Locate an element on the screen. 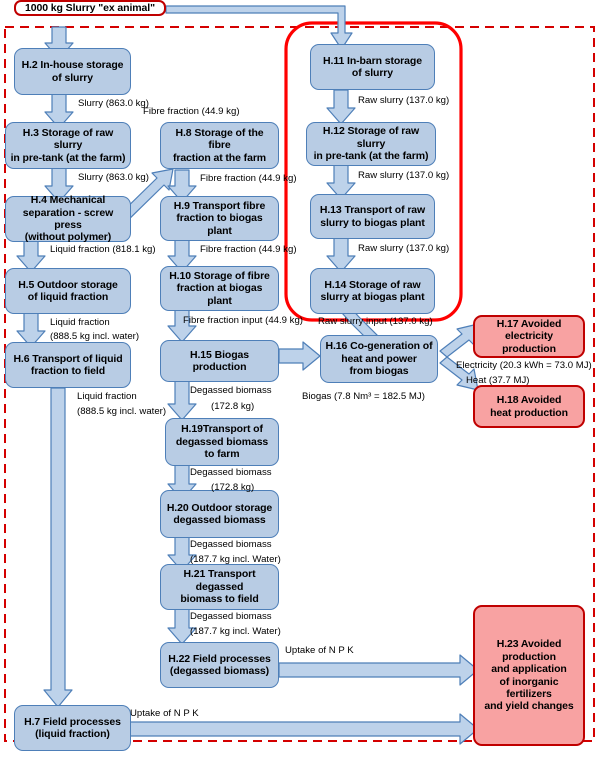 The width and height of the screenshot is (600, 762). node-title-label: 1000 kg Slurry "ex animal" is located at coordinates (90, 7).